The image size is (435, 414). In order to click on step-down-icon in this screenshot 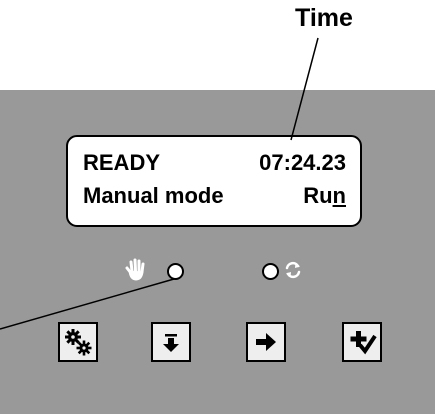, I will do `click(171, 343)`.